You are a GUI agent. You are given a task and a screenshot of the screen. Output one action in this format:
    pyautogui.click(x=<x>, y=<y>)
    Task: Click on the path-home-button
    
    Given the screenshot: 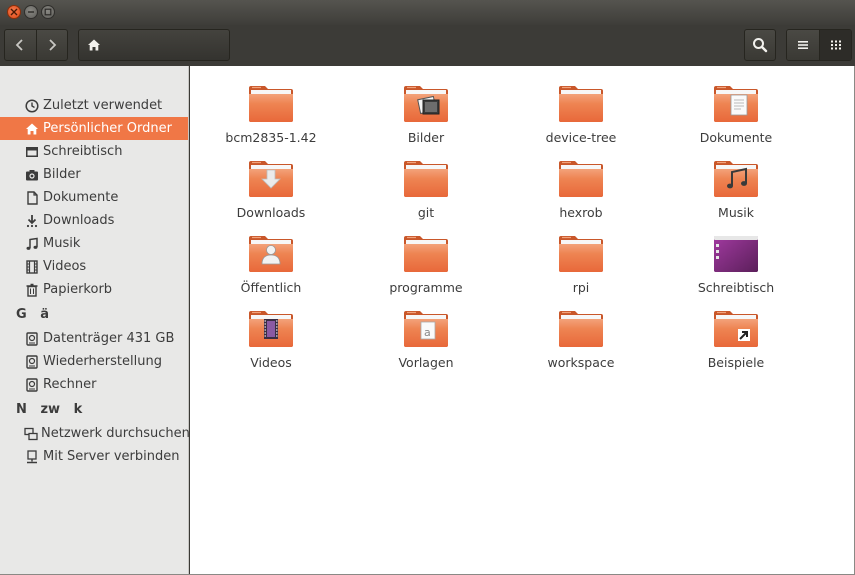 What is the action you would take?
    pyautogui.click(x=94, y=45)
    